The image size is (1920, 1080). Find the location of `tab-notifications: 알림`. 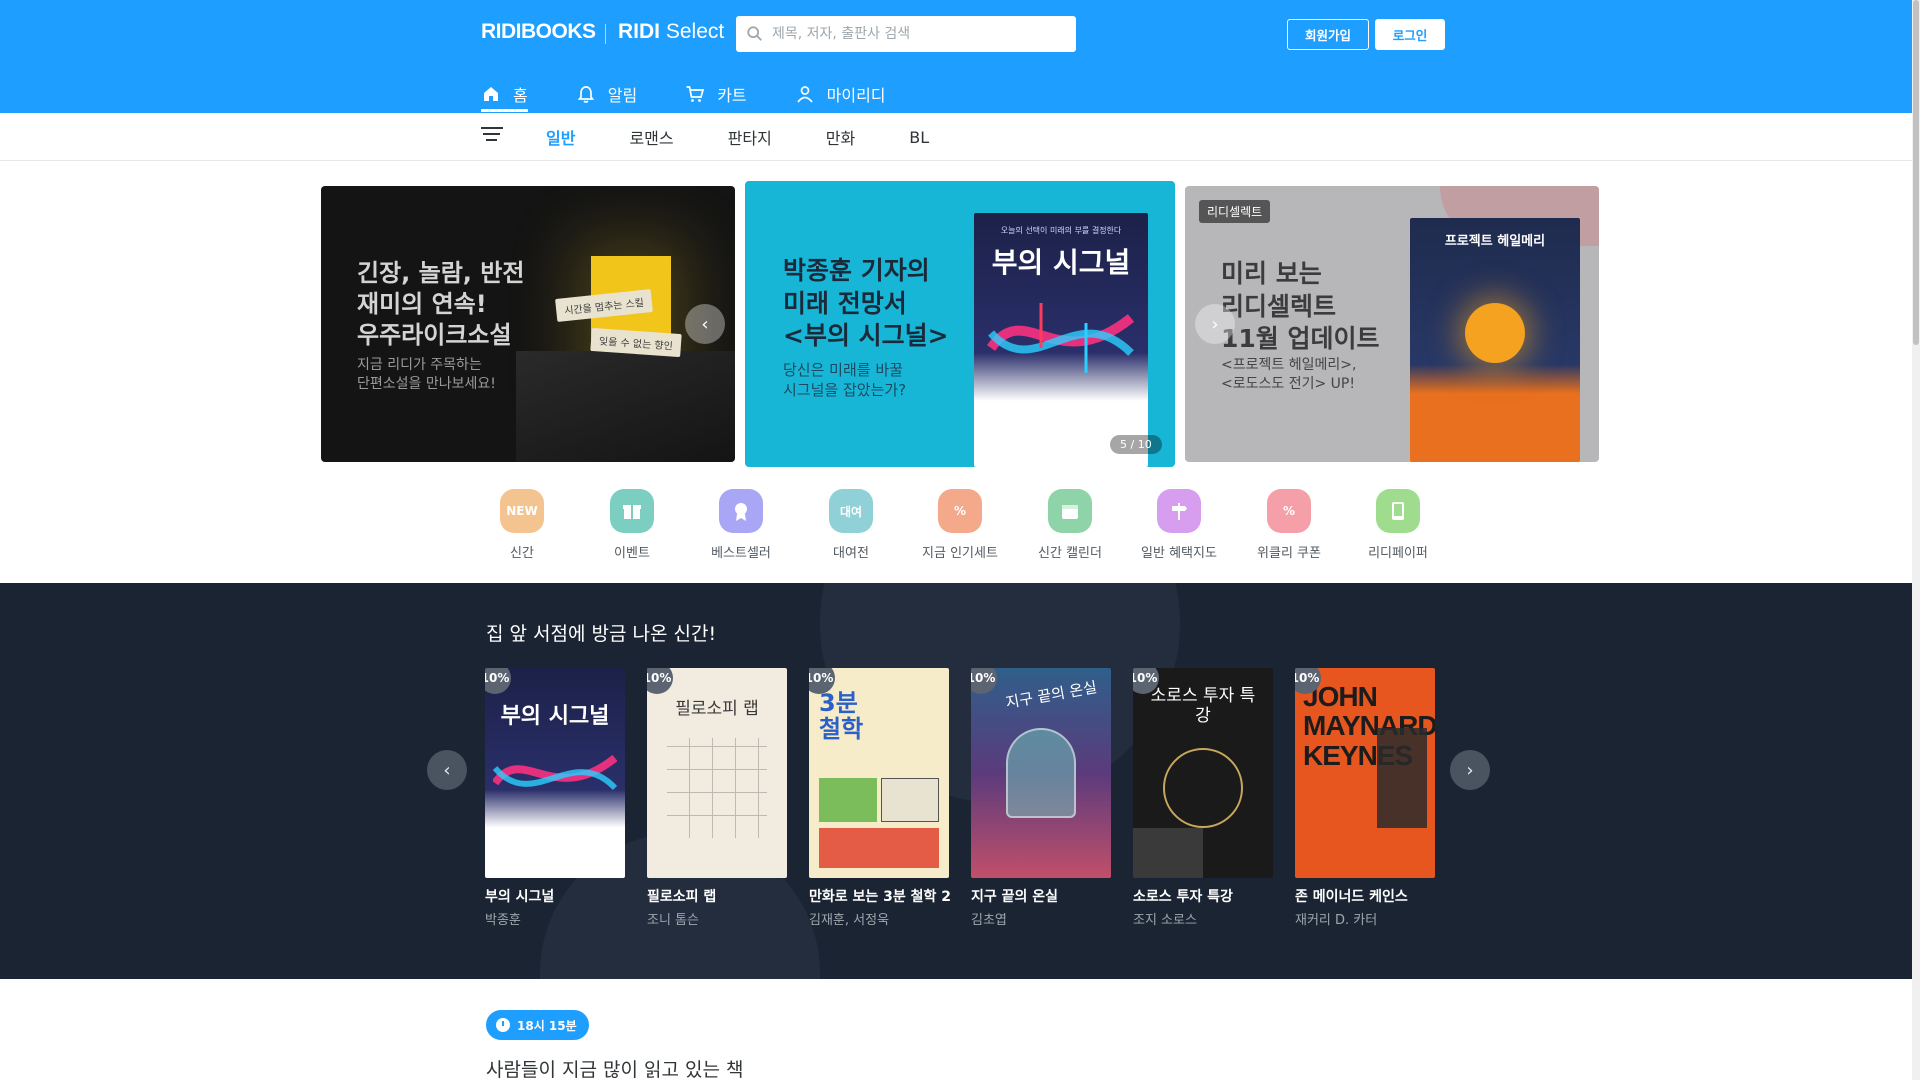

tab-notifications: 알림 is located at coordinates (606, 94).